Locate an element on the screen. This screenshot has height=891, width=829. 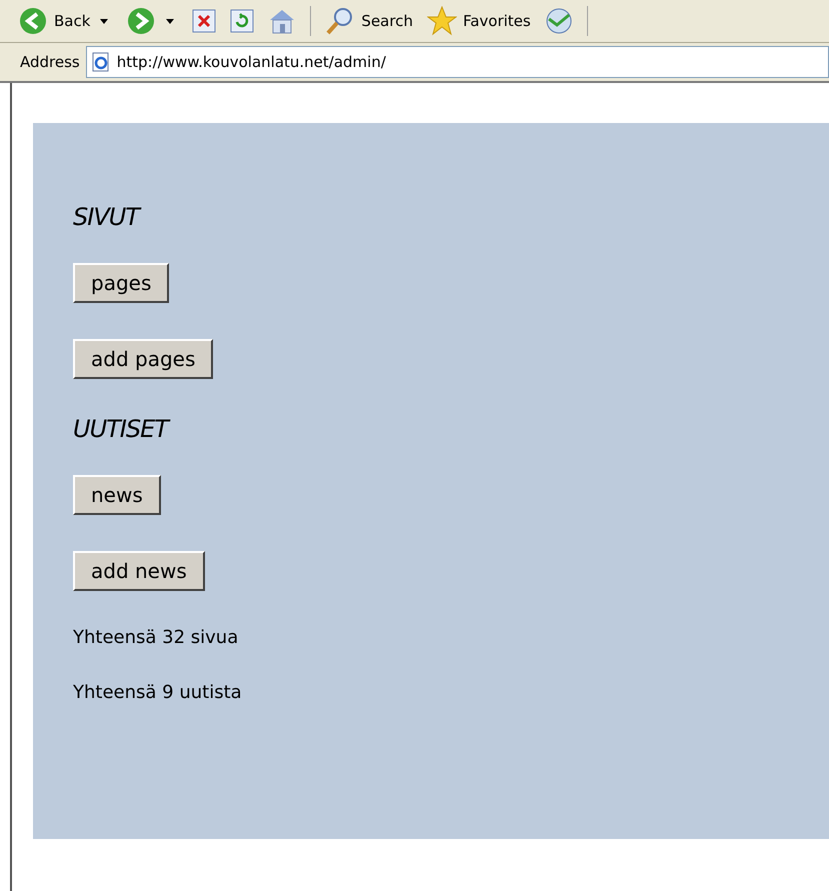
close-icon is located at coordinates (204, 21).